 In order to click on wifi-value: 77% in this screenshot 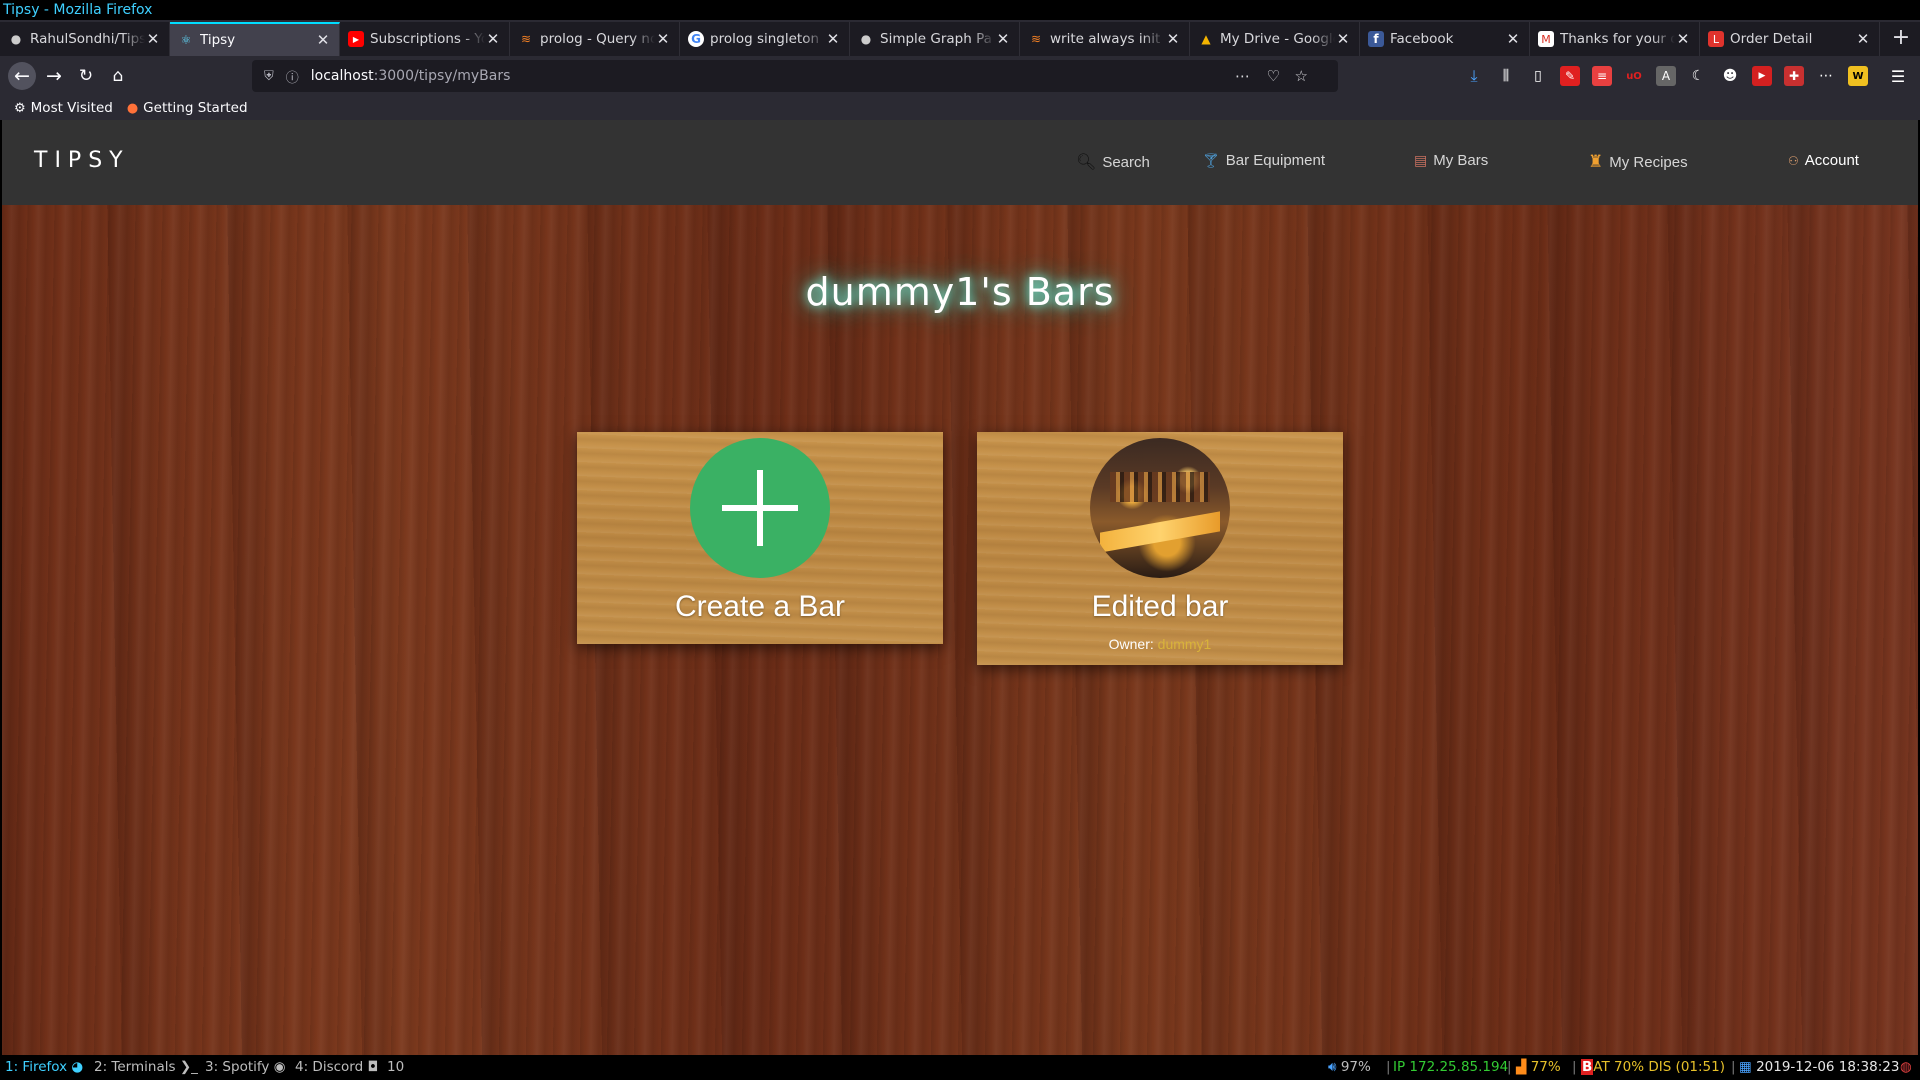, I will do `click(1545, 1067)`.